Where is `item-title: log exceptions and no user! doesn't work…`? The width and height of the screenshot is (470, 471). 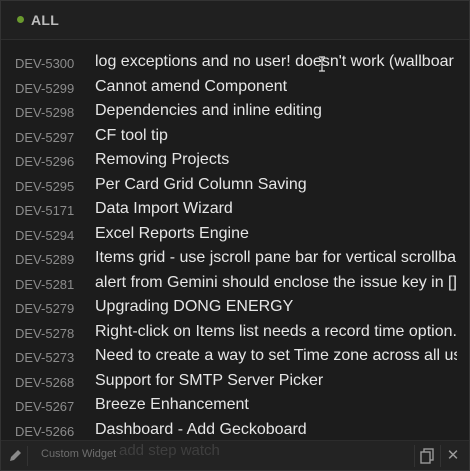 item-title: log exceptions and no user! doesn't work… is located at coordinates (276, 62).